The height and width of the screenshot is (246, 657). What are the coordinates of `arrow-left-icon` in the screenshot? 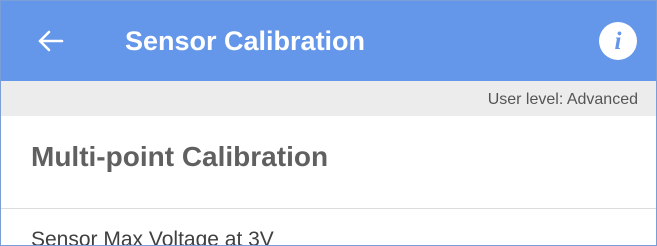 It's located at (51, 41).